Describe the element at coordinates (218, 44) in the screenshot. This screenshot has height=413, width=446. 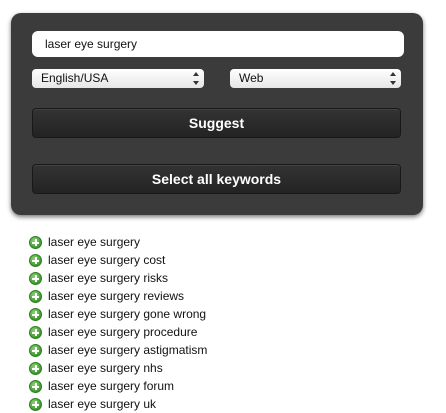
I see `search-input` at that location.